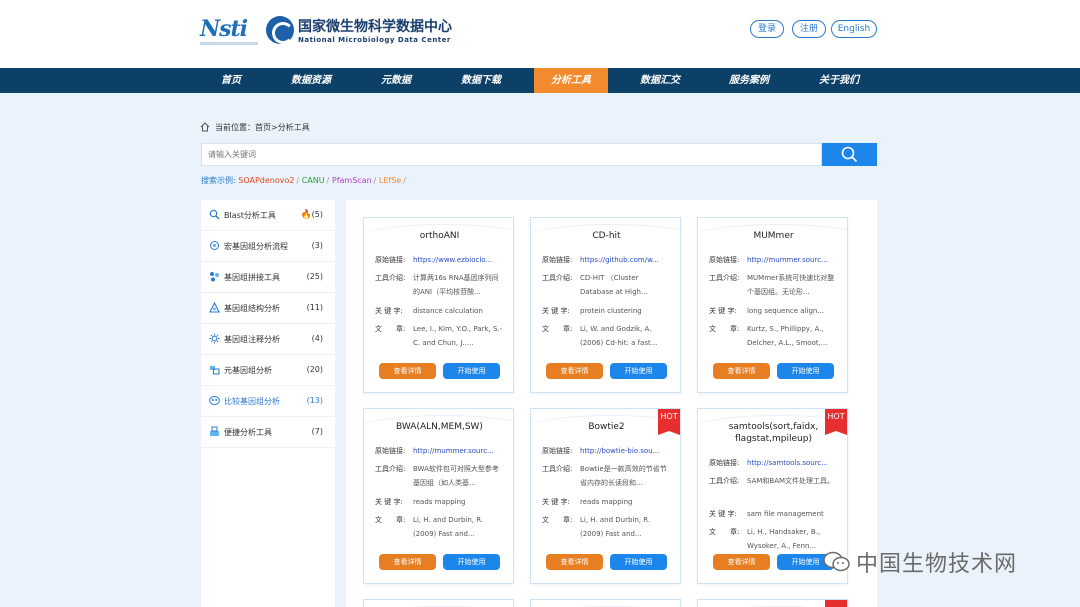 The width and height of the screenshot is (1080, 607). What do you see at coordinates (849, 154) in the screenshot?
I see `search-button` at bounding box center [849, 154].